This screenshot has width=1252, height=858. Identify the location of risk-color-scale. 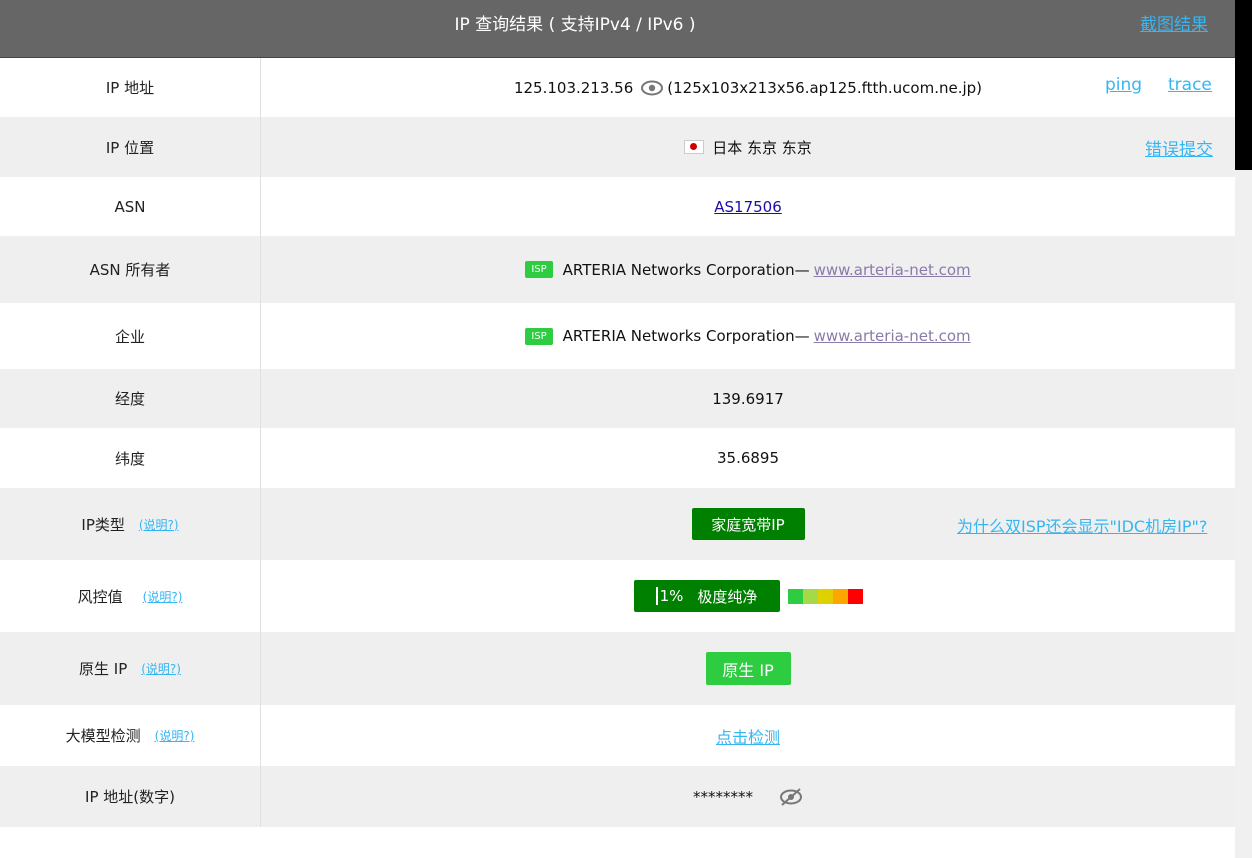
(825, 596).